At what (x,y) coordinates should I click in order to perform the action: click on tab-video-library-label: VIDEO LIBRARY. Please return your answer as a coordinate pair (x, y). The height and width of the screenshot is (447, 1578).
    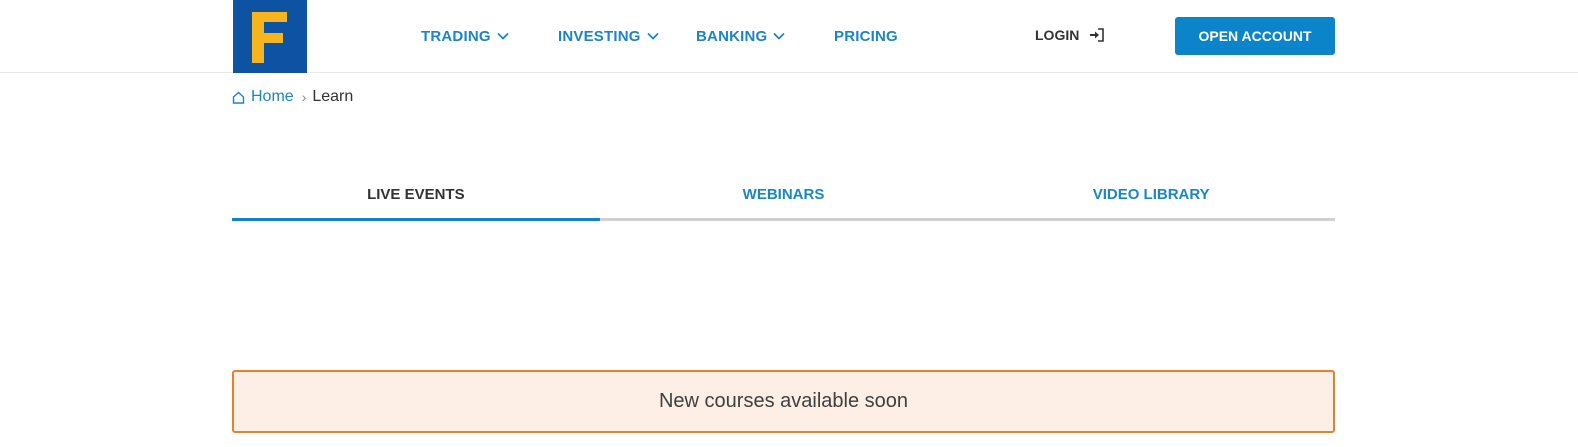
    Looking at the image, I should click on (1151, 194).